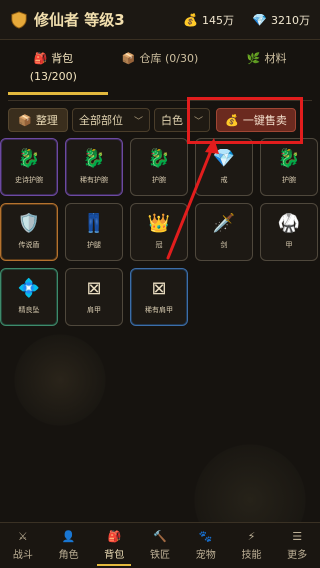 This screenshot has height=568, width=320. Describe the element at coordinates (23, 545) in the screenshot. I see `nav-item-0: ⚔ 战斗` at that location.